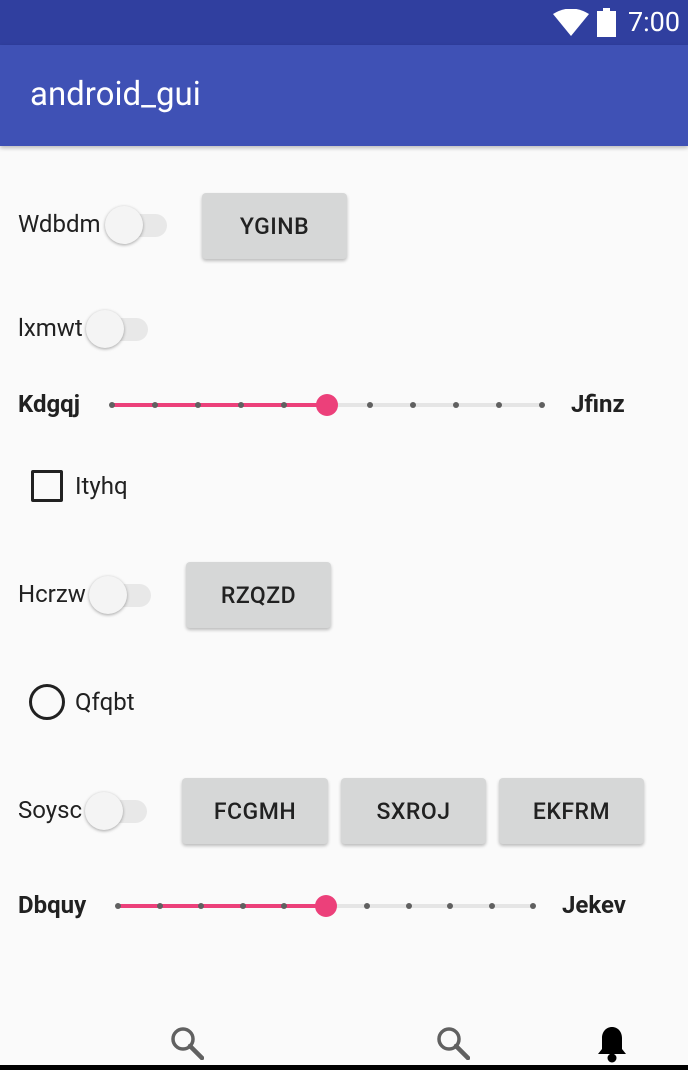 This screenshot has height=1070, width=688. What do you see at coordinates (47, 486) in the screenshot?
I see `checkbox-ityhq` at bounding box center [47, 486].